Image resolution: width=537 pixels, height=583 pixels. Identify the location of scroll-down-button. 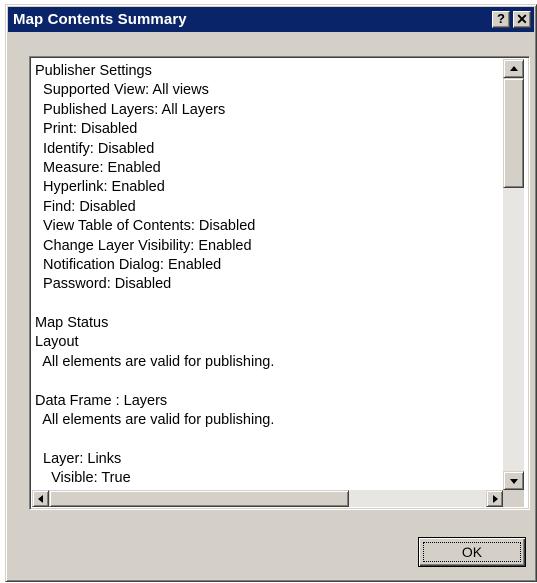
(513, 480).